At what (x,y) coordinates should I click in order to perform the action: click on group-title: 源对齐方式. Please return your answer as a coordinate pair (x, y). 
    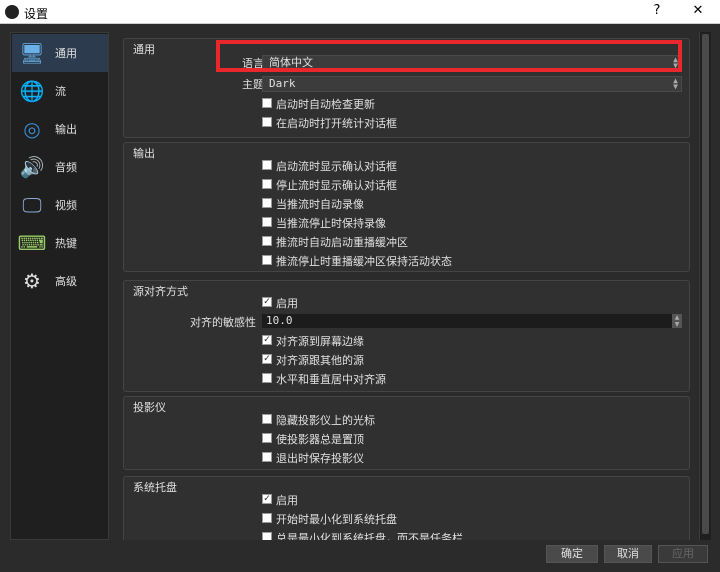
    Looking at the image, I should click on (160, 291).